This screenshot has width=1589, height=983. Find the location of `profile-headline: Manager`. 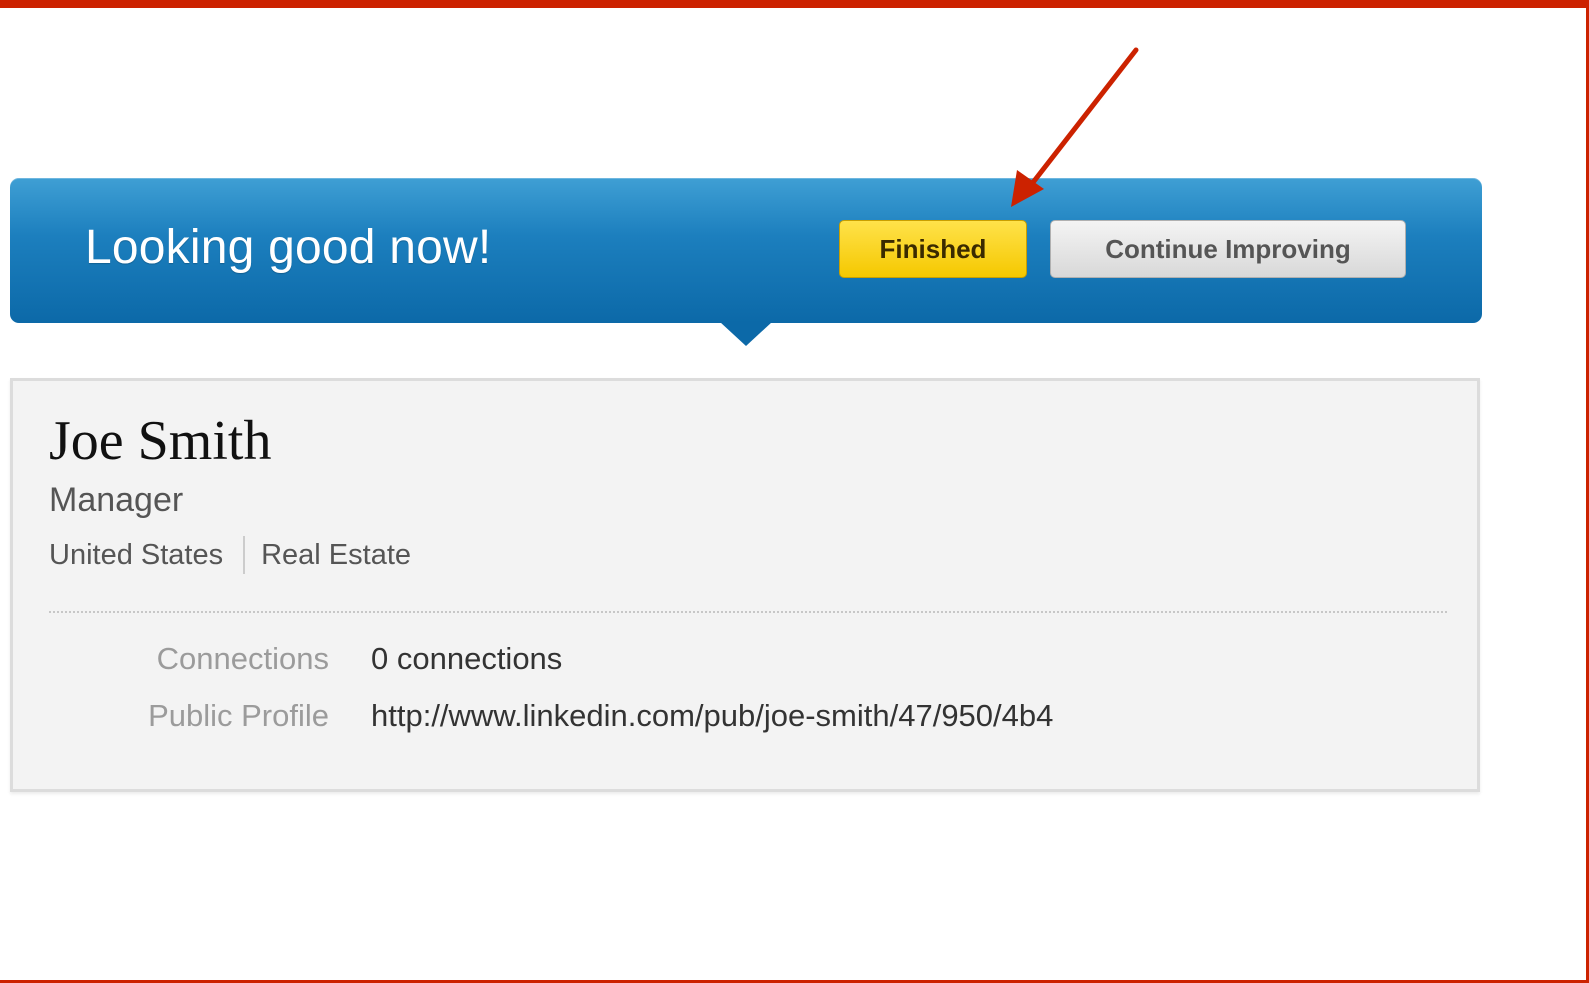

profile-headline: Manager is located at coordinates (116, 500).